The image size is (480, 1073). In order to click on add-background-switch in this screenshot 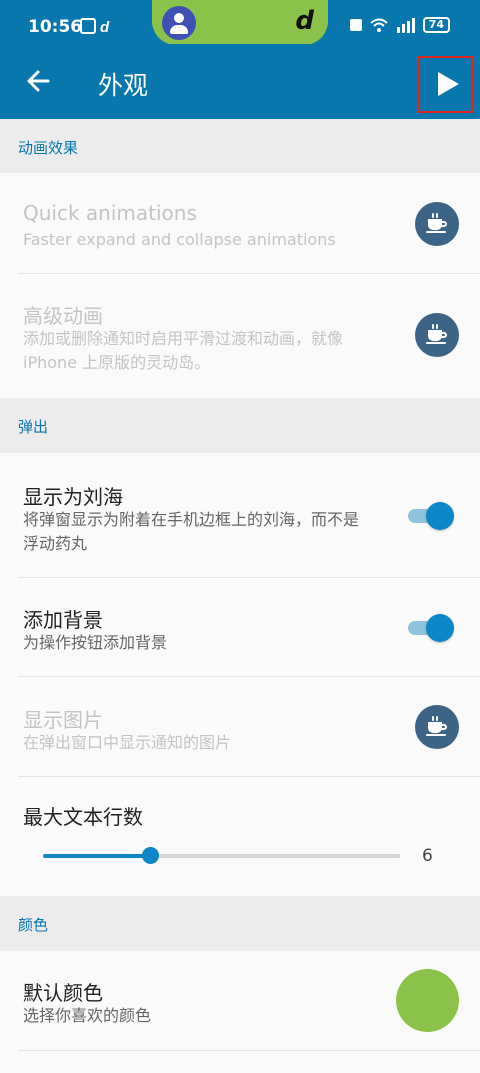, I will do `click(432, 627)`.